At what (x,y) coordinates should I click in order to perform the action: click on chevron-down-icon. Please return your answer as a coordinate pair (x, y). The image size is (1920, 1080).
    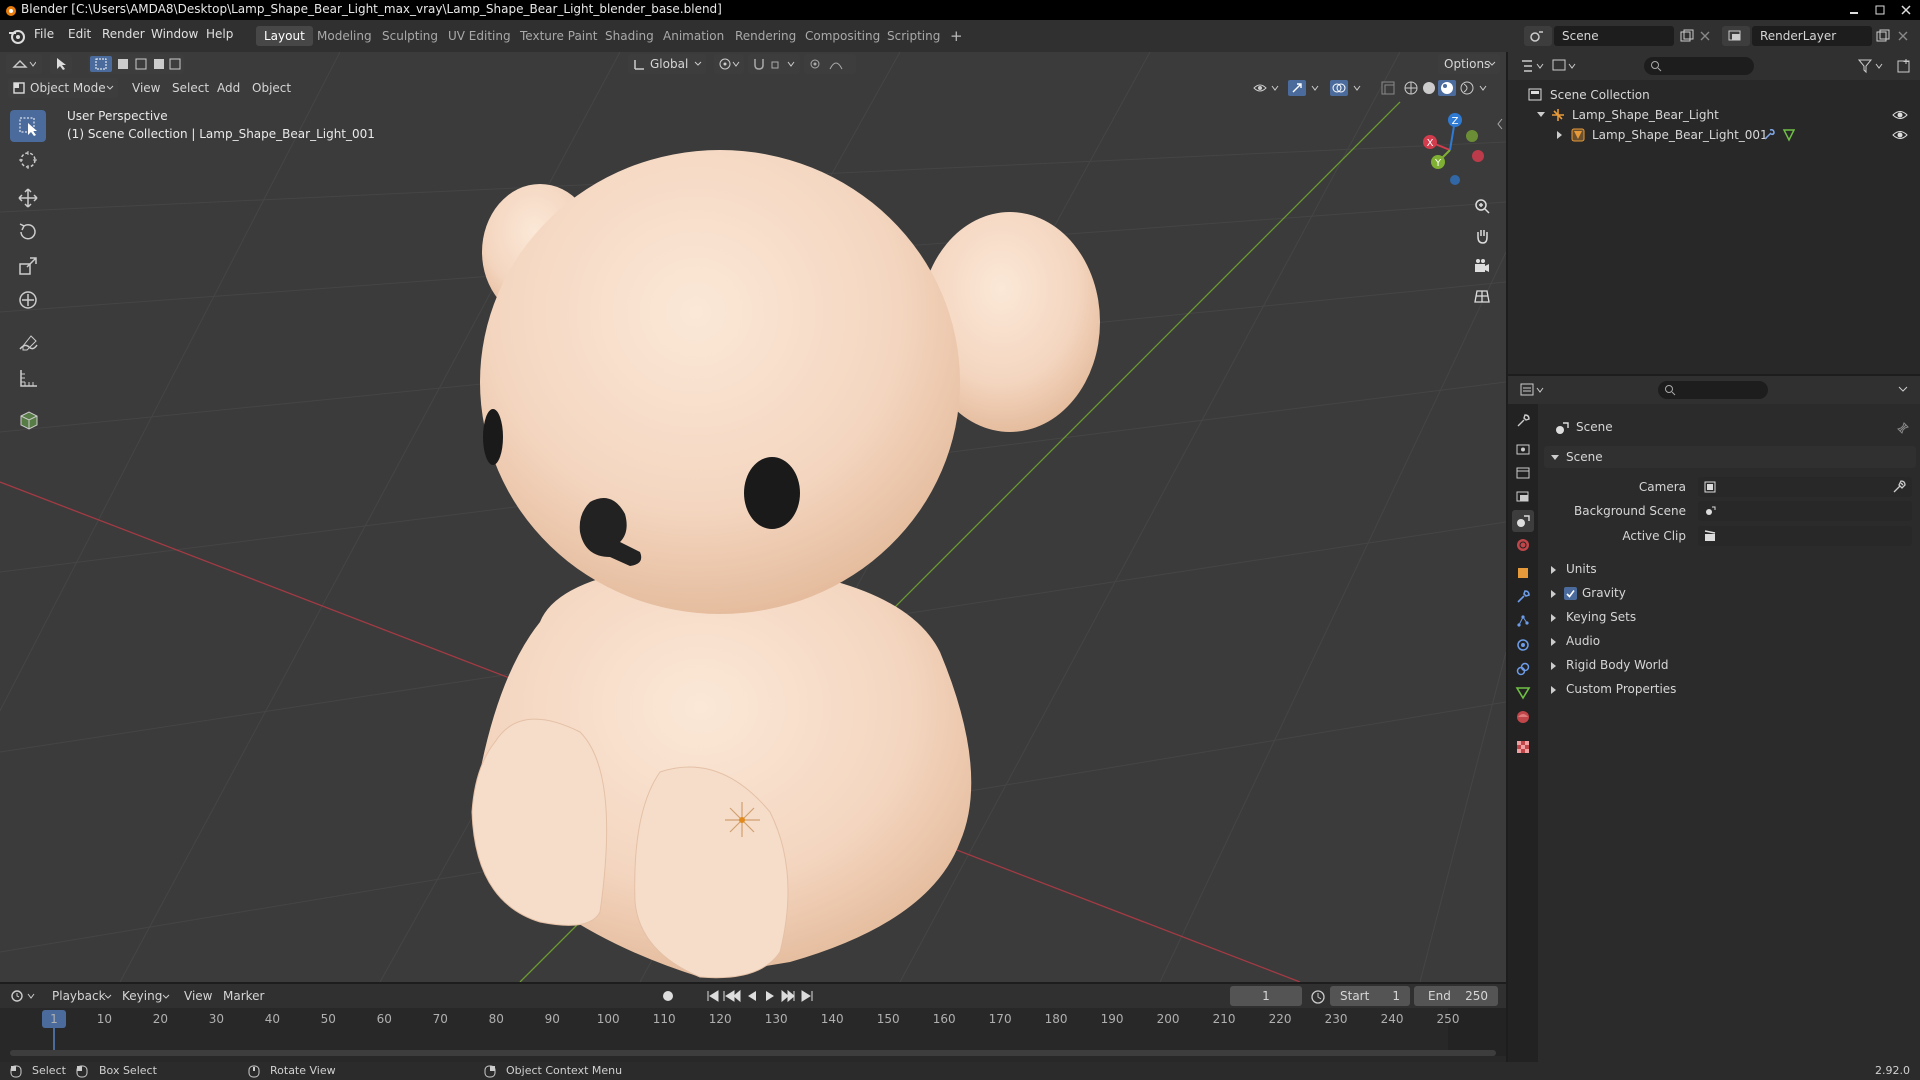
    Looking at the image, I should click on (1903, 390).